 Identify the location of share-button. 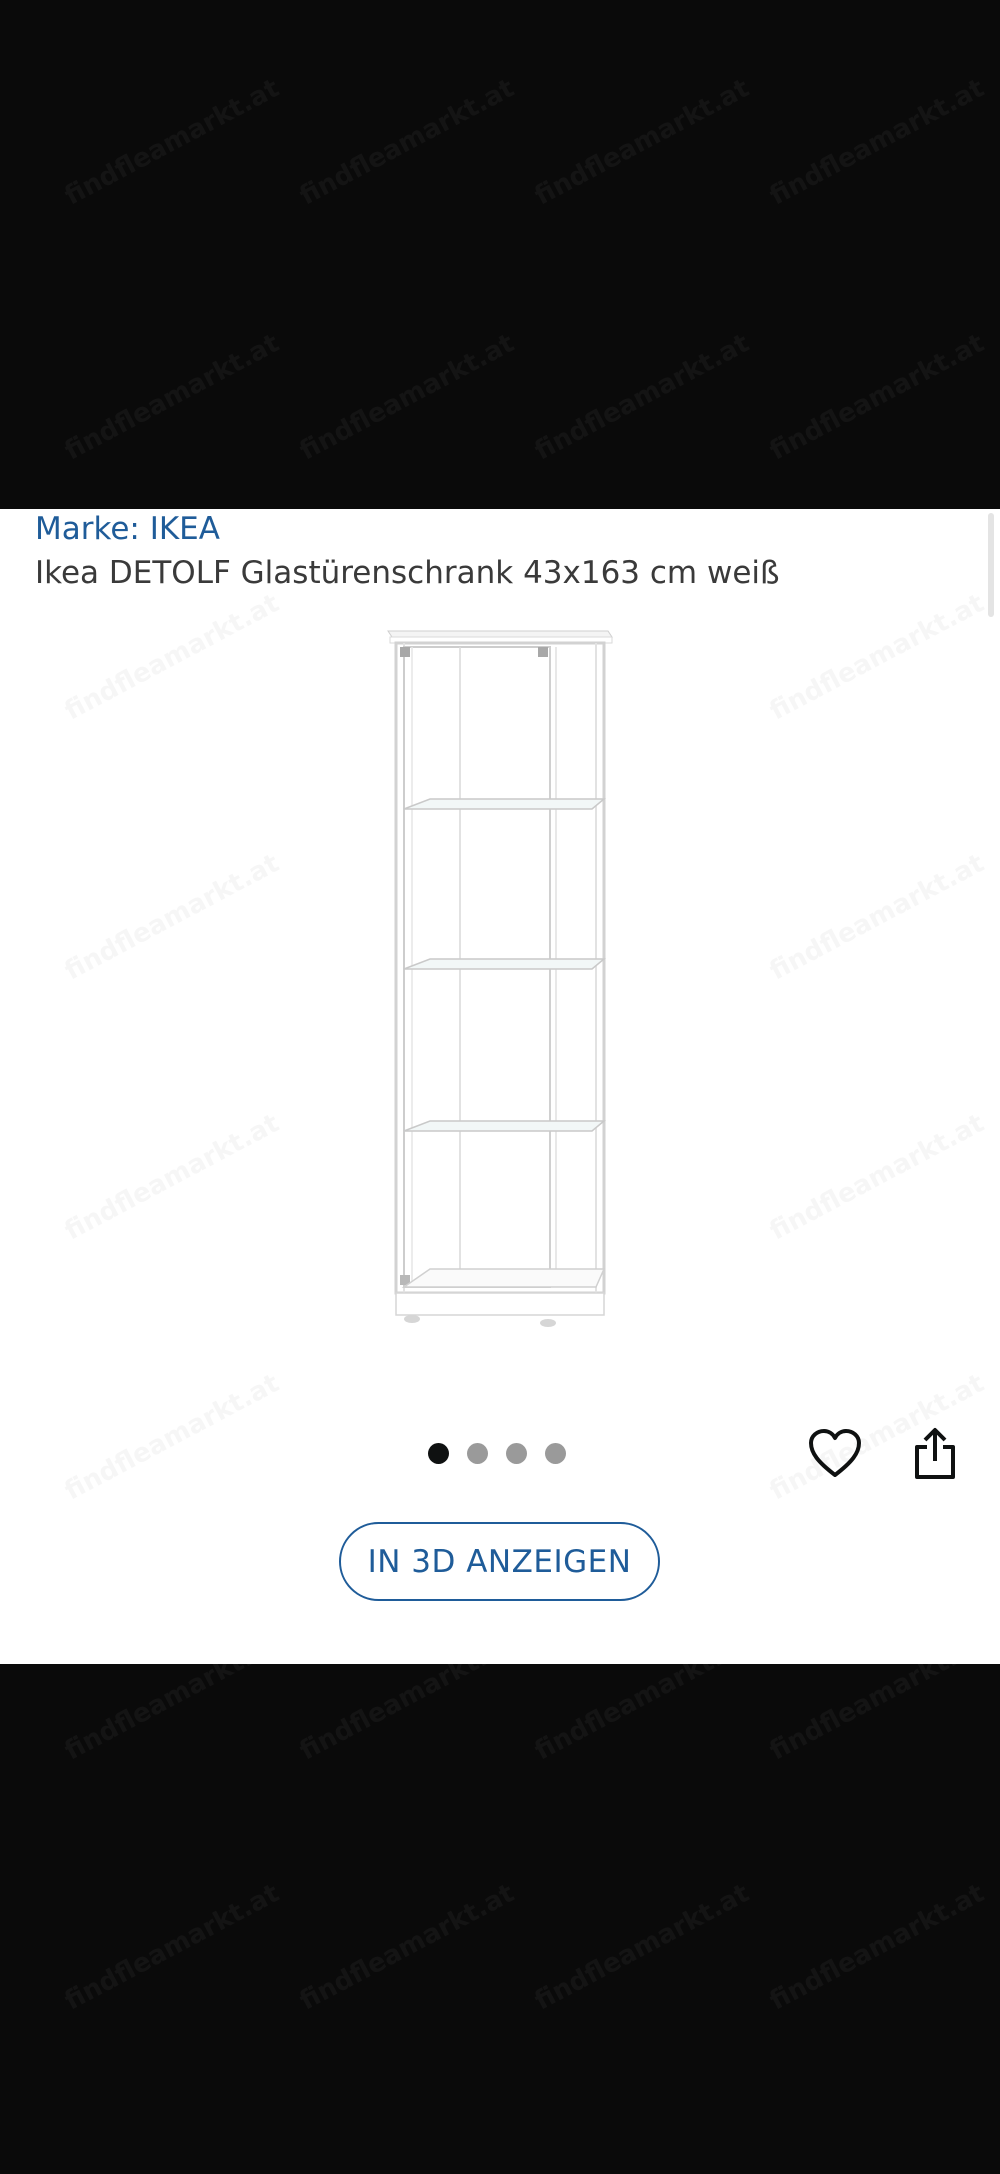
(935, 1454).